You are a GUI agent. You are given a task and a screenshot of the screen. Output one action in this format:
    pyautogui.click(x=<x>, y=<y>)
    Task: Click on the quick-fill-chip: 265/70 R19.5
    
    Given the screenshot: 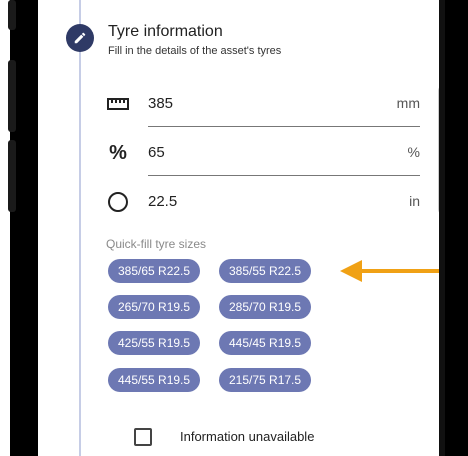 What is the action you would take?
    pyautogui.click(x=154, y=307)
    